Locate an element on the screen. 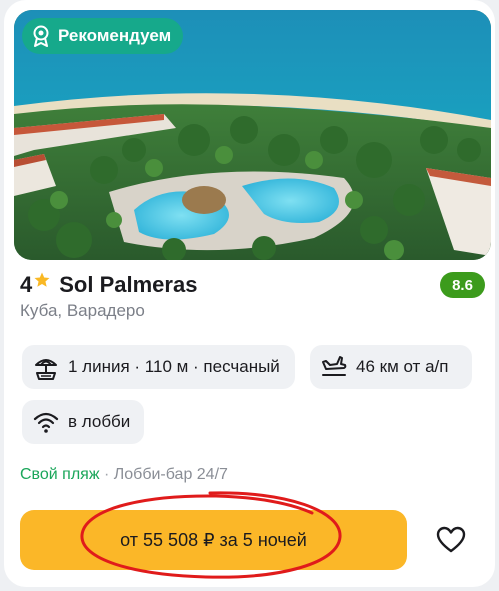 This screenshot has width=499, height=591. recommended-badge: Рекомендуем is located at coordinates (103, 36).